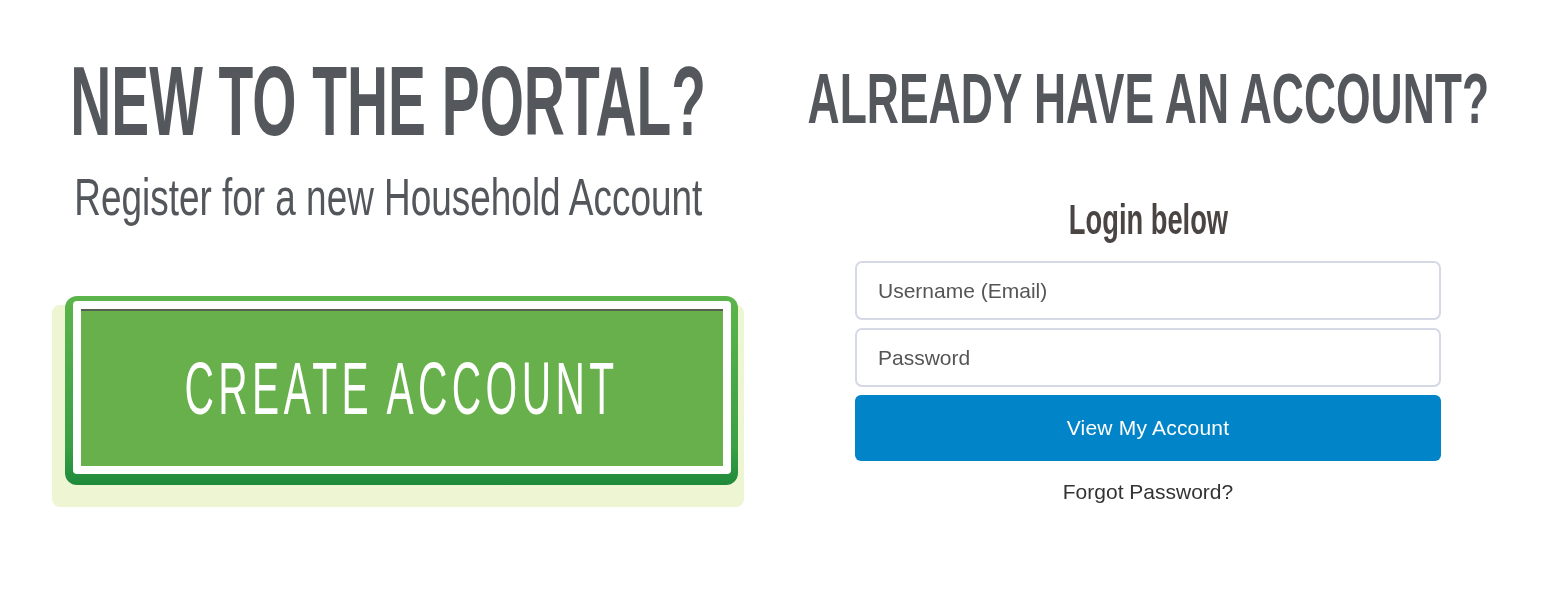 The height and width of the screenshot is (604, 1558). What do you see at coordinates (1148, 357) in the screenshot?
I see `password-field: Password` at bounding box center [1148, 357].